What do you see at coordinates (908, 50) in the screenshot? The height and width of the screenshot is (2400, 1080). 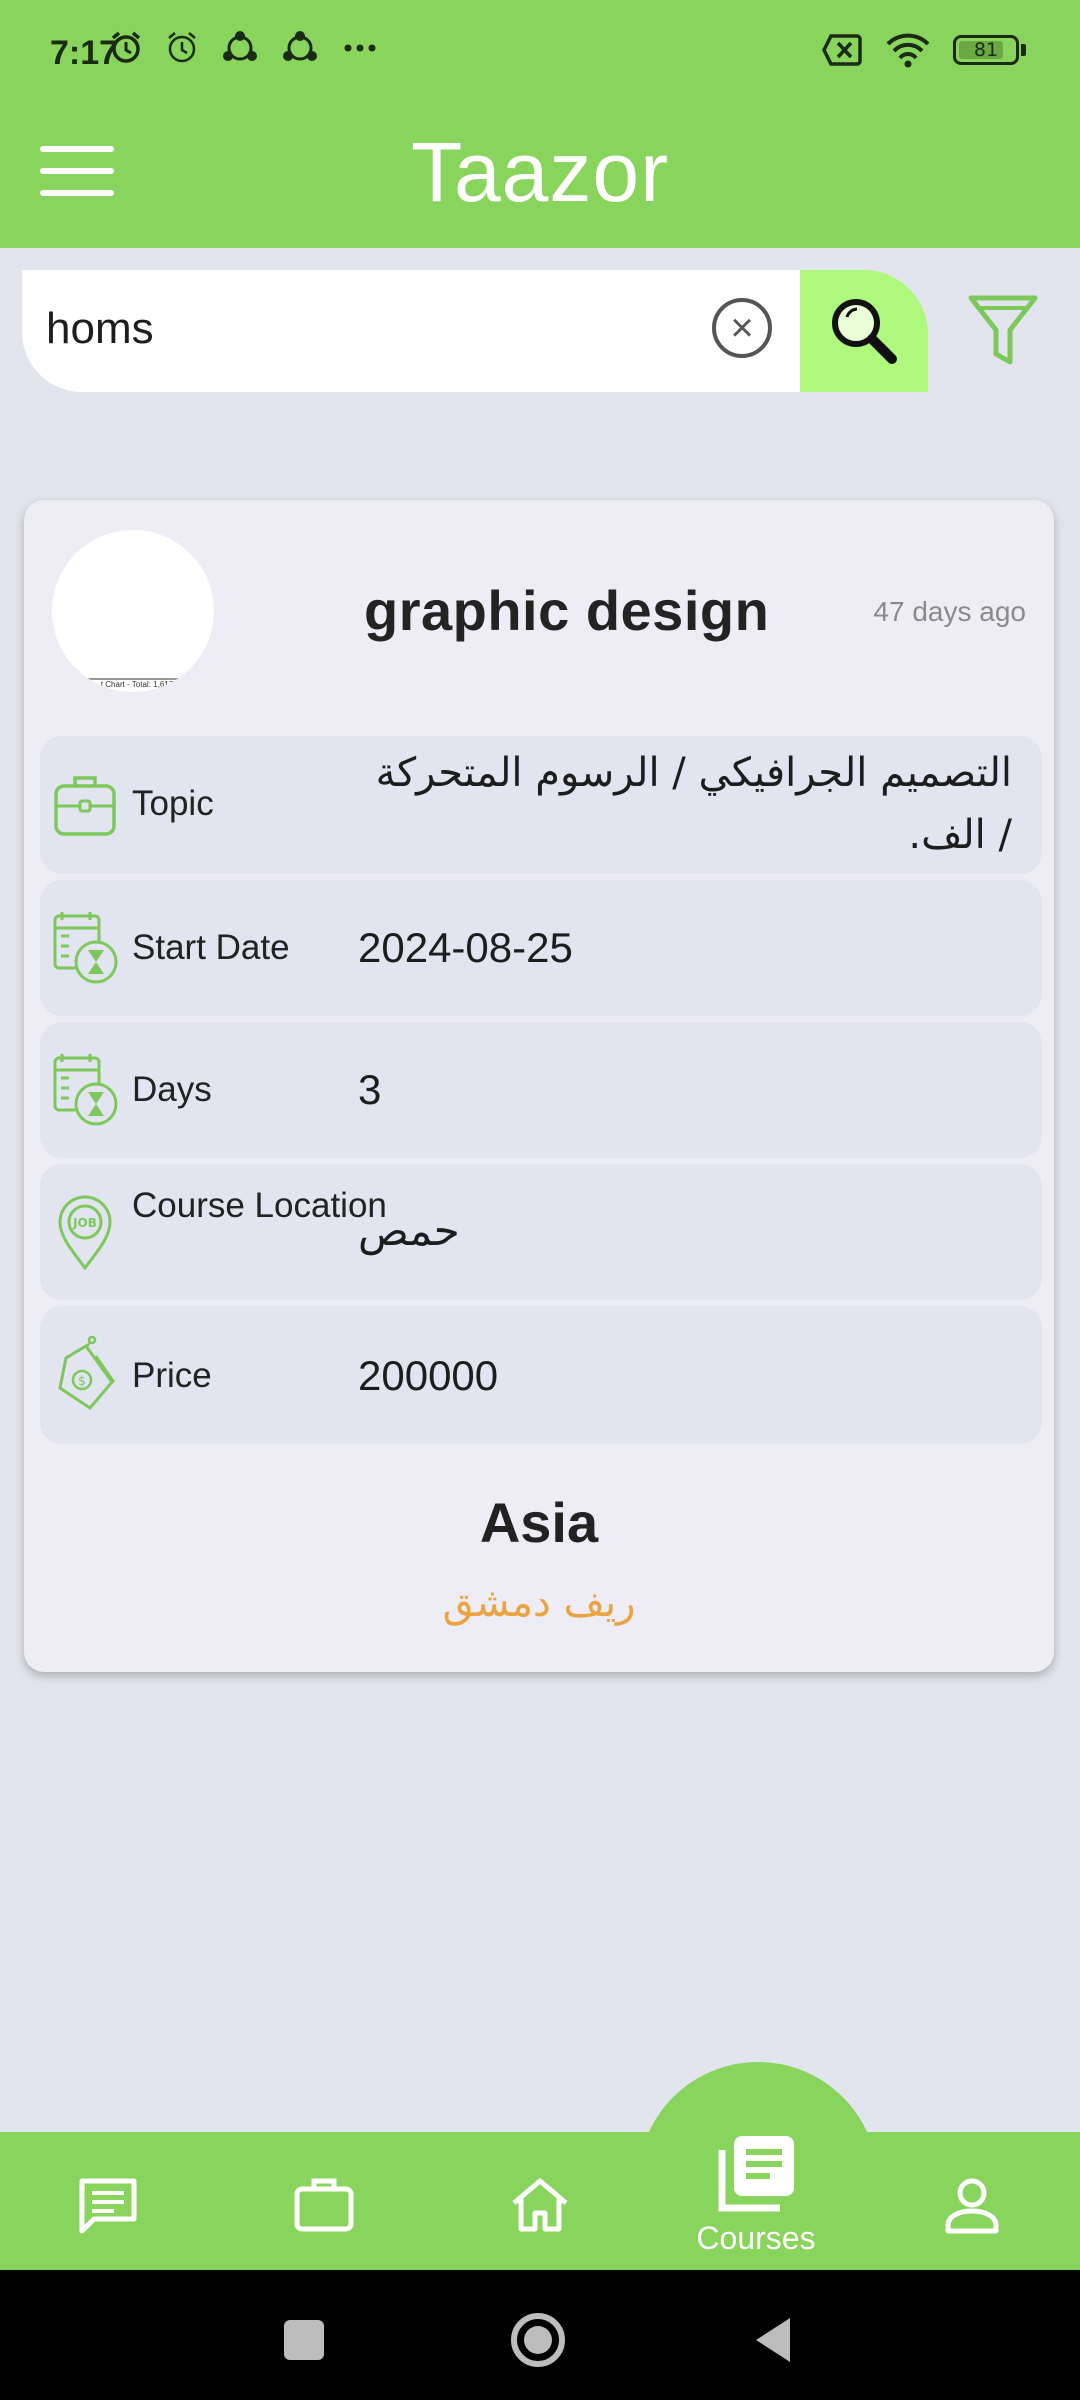 I see `wifi-icon` at bounding box center [908, 50].